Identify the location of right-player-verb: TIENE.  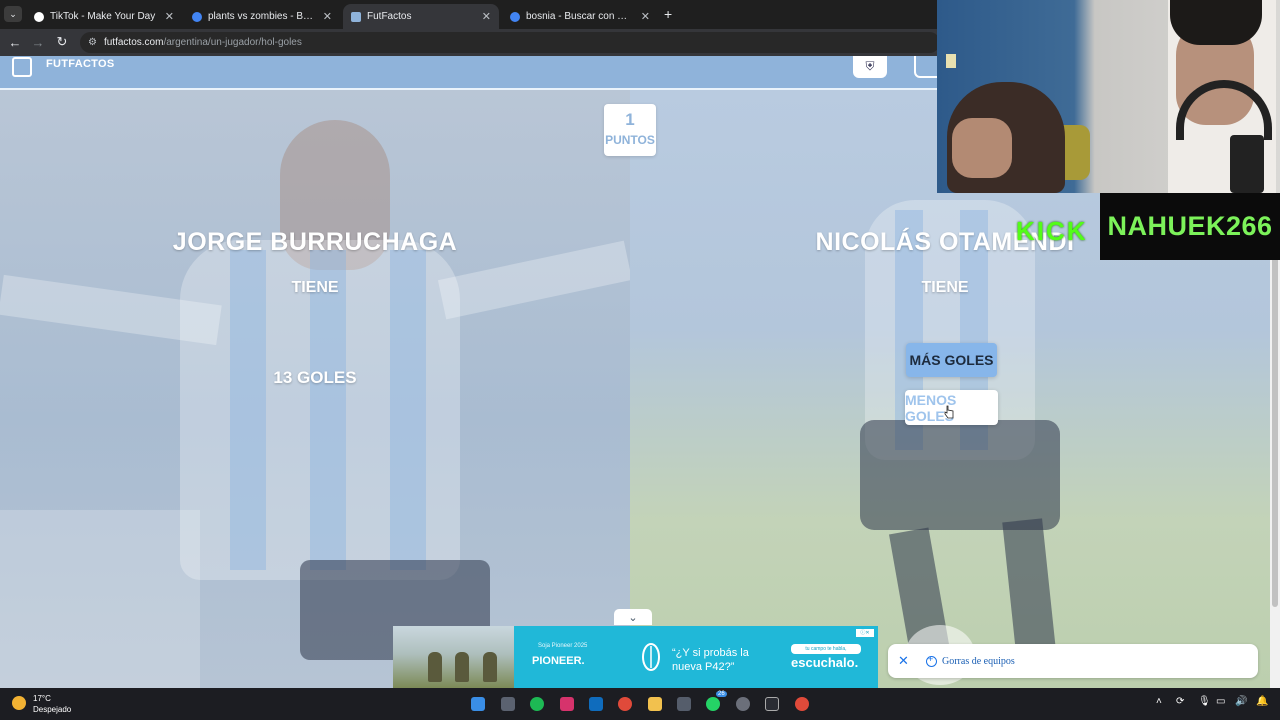
(945, 287).